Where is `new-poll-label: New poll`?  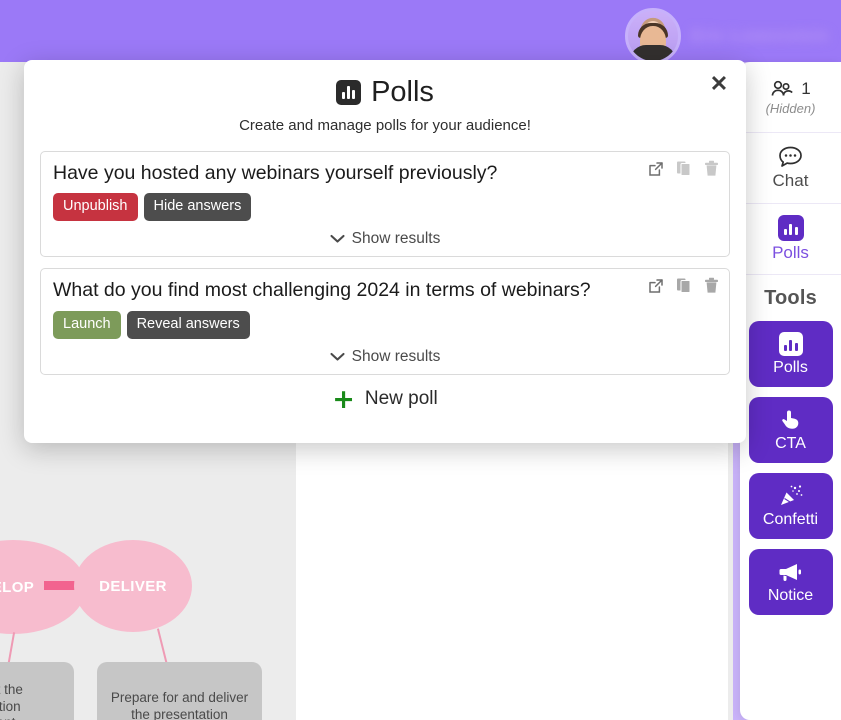 new-poll-label: New poll is located at coordinates (401, 399).